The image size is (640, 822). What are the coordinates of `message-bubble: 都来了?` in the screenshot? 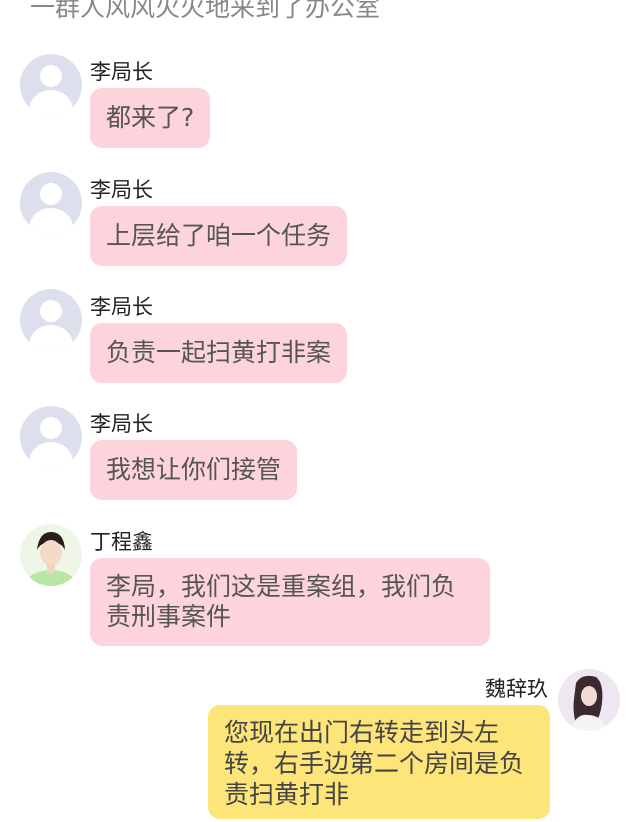 It's located at (150, 118).